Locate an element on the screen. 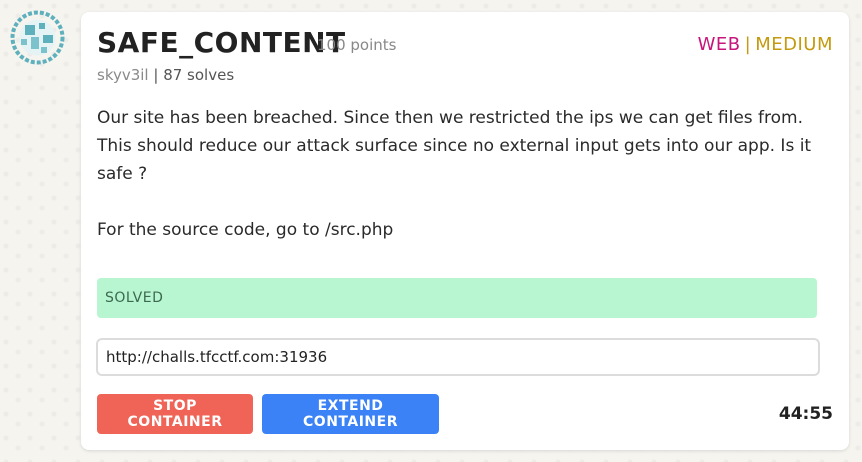  challenge-meta: skyv3il | 87 solves is located at coordinates (165, 75).